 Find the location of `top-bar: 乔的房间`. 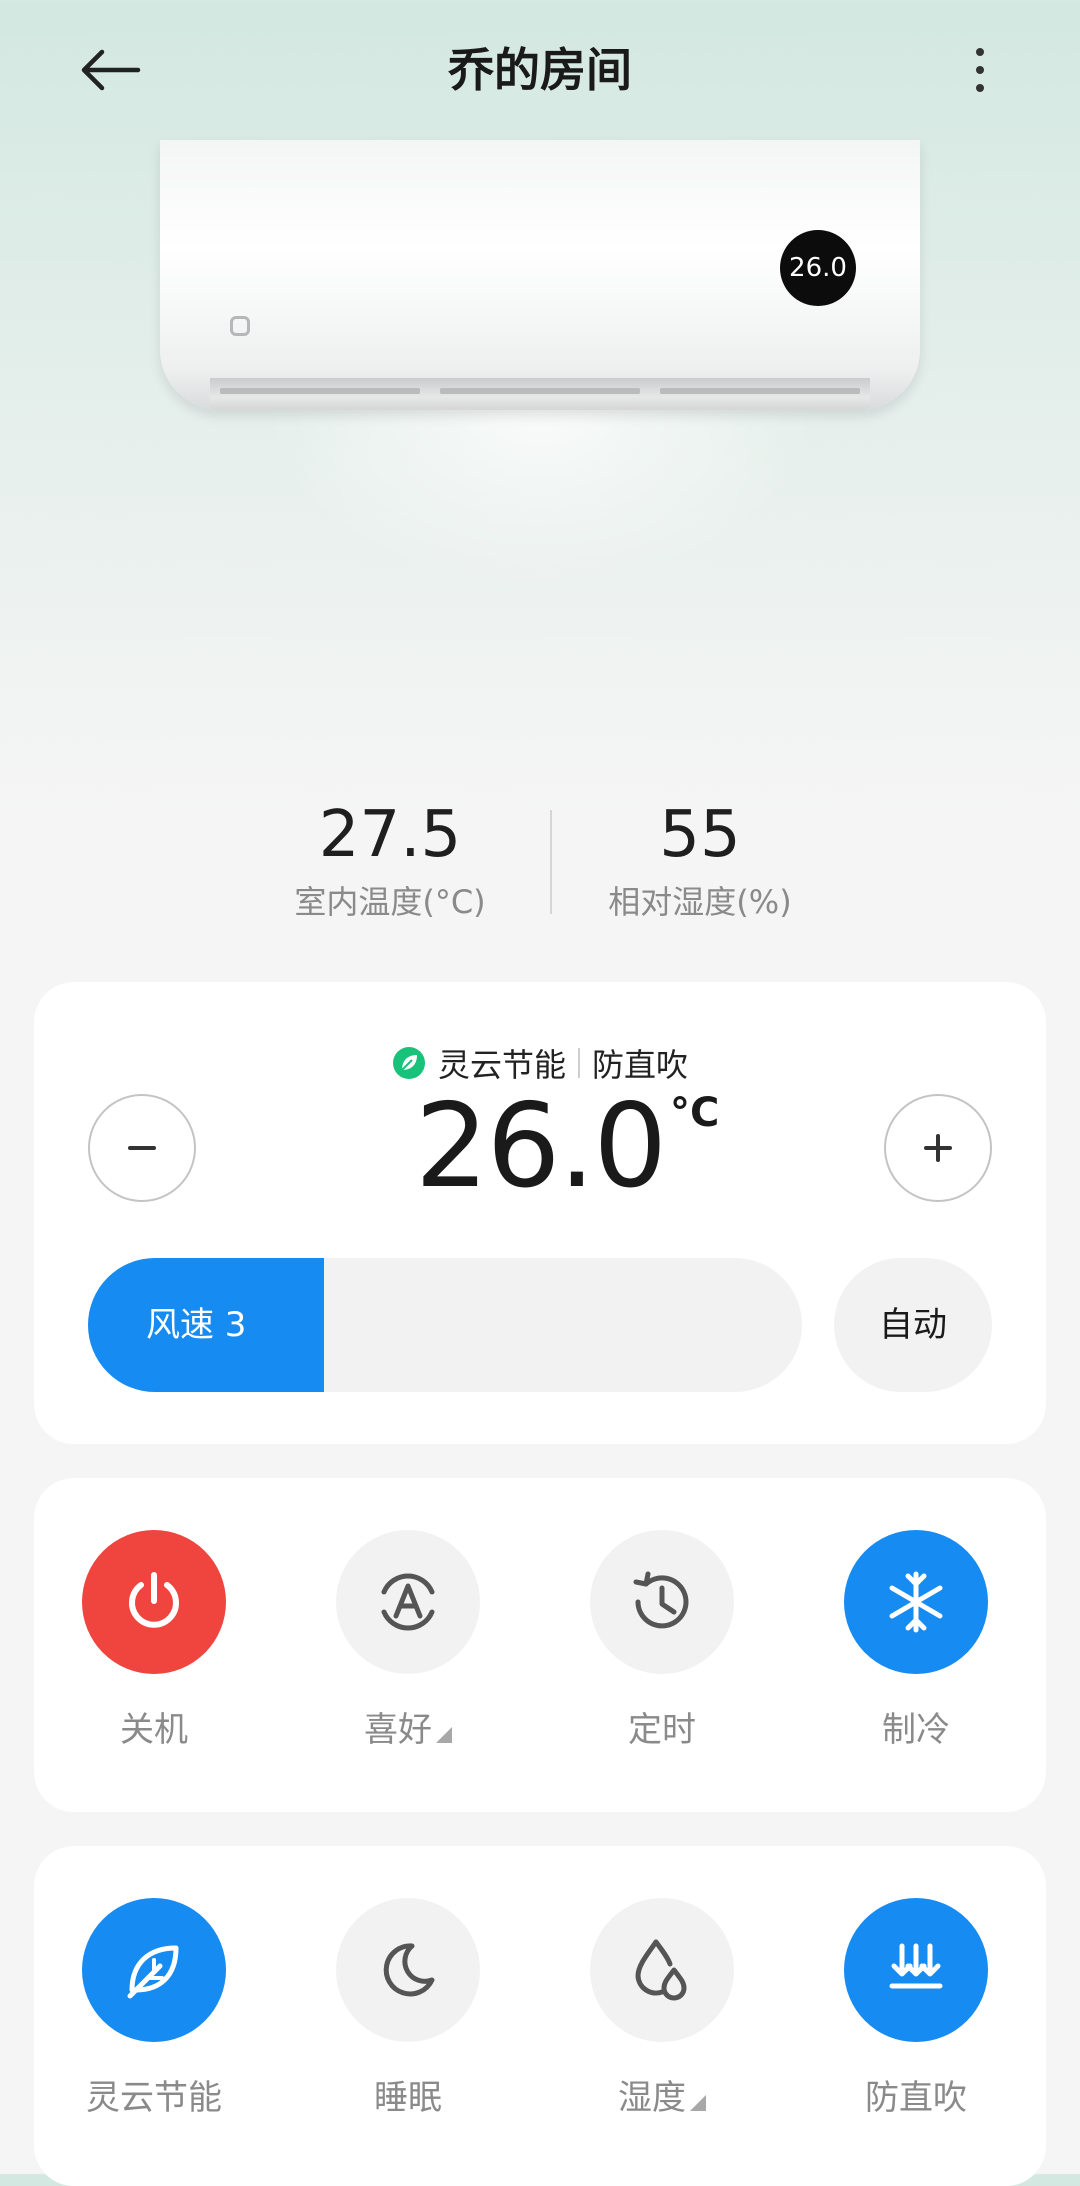

top-bar: 乔的房间 is located at coordinates (540, 70).